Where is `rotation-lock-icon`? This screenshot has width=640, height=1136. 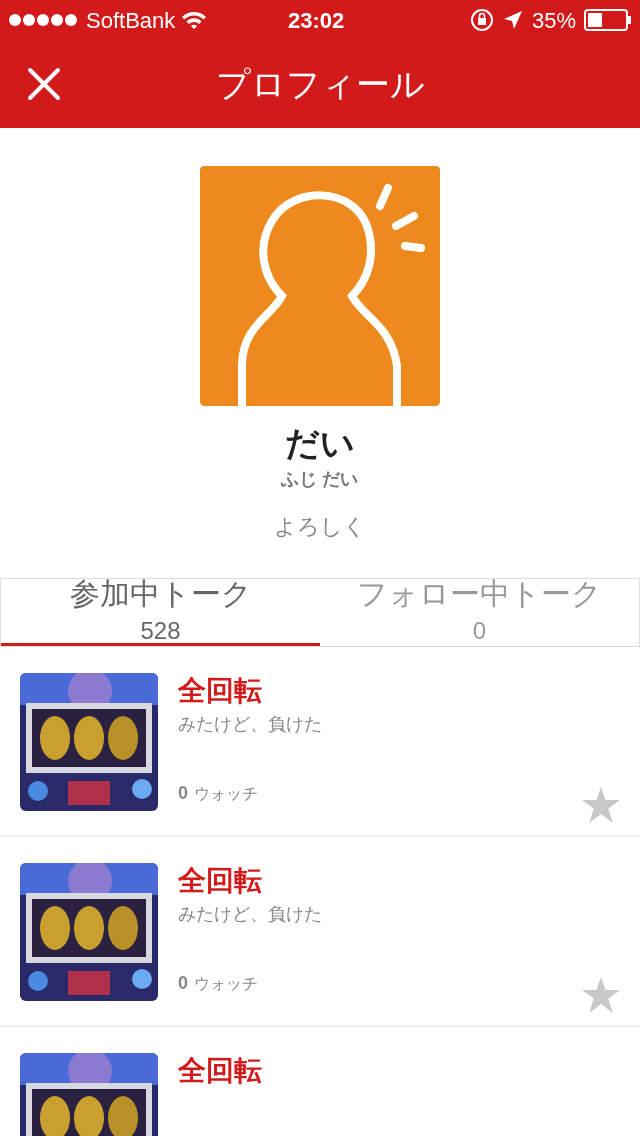
rotation-lock-icon is located at coordinates (481, 20).